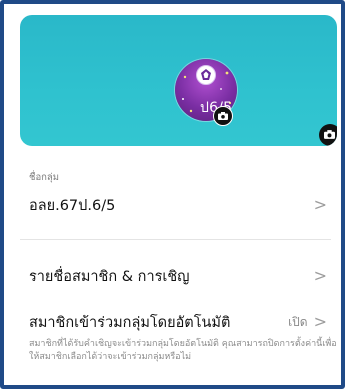 This screenshot has height=389, width=345. I want to click on members-invites-label: รายชื่อสมาชิก & การเชิญ, so click(109, 276).